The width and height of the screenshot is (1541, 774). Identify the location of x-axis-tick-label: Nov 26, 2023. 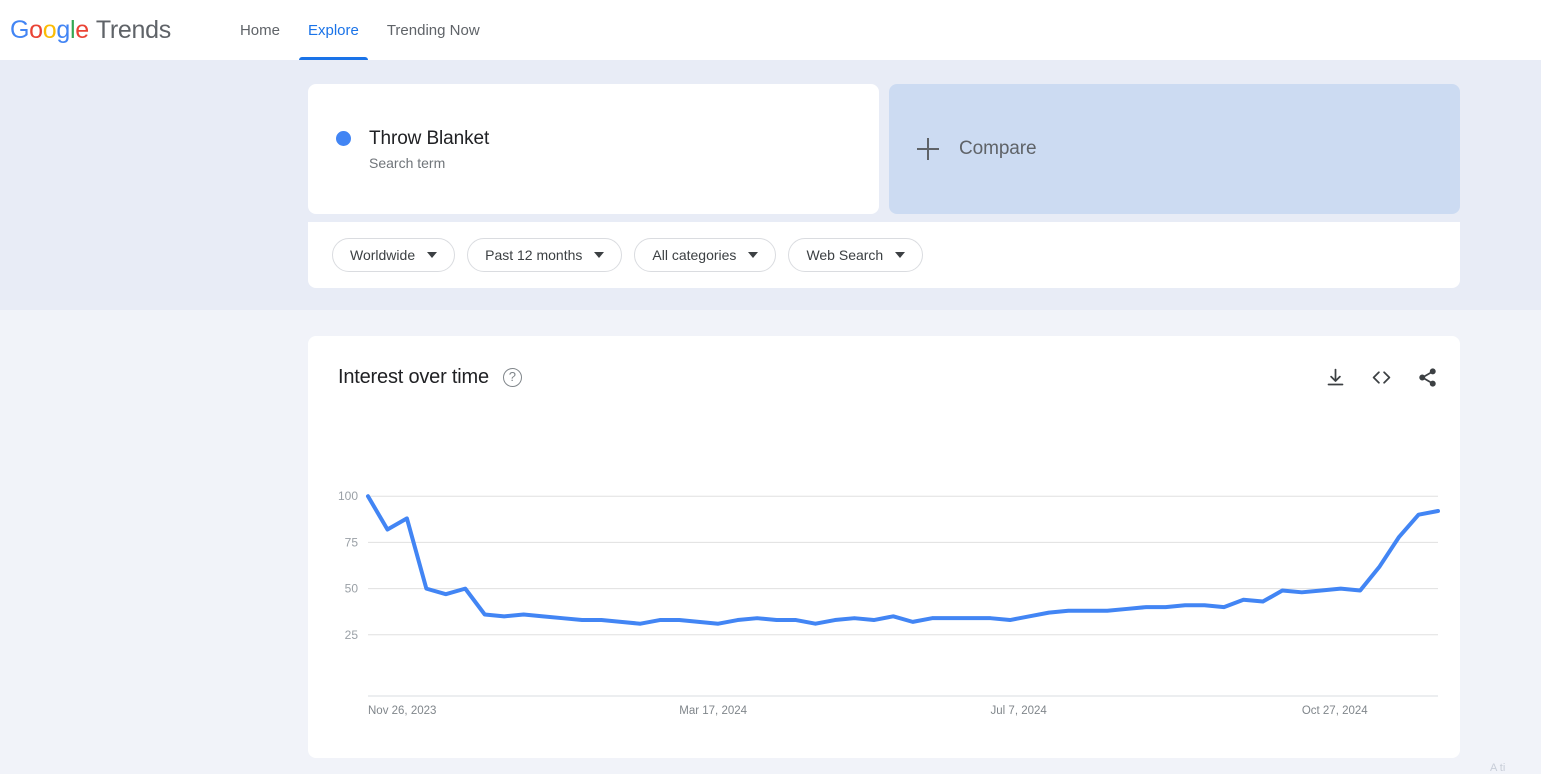
(402, 711).